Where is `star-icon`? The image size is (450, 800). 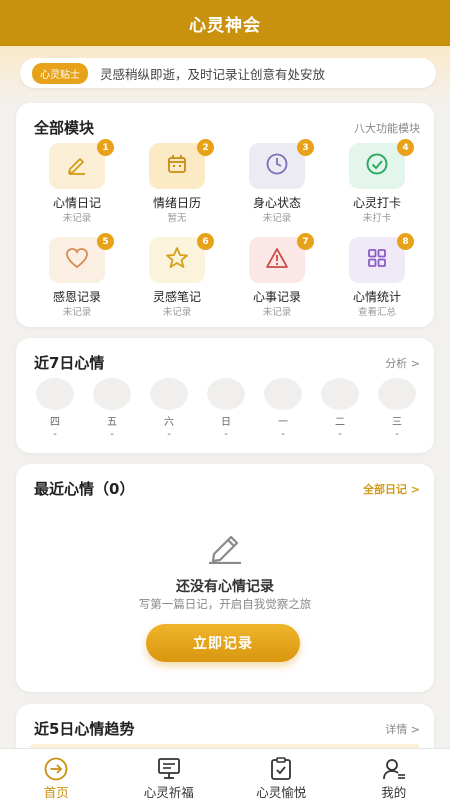 star-icon is located at coordinates (177, 260).